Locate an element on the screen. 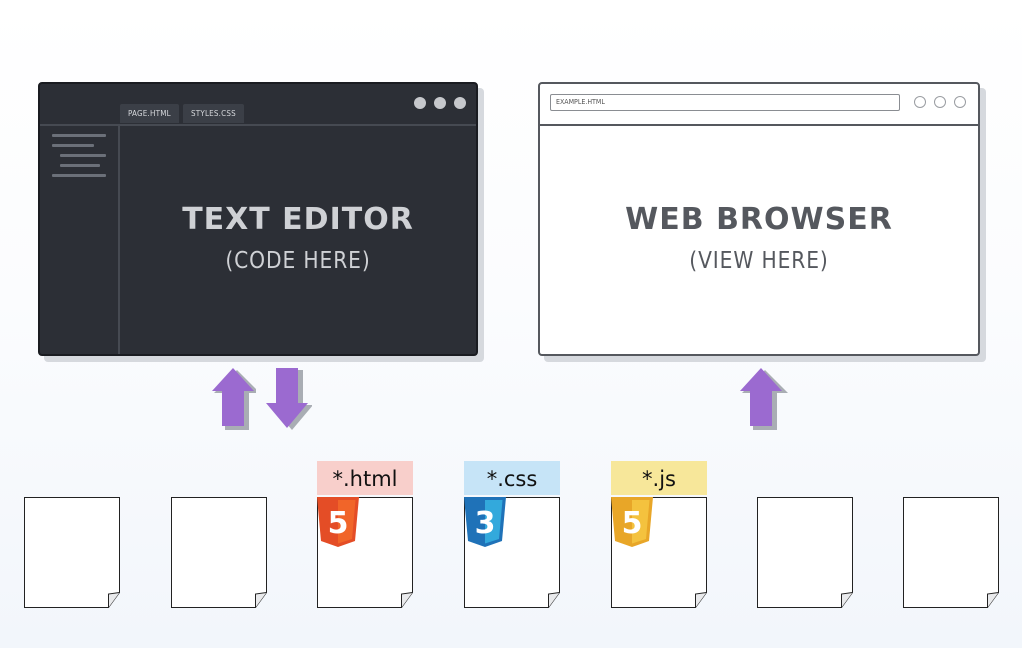  tab-styles-css: STYLES.CSS is located at coordinates (213, 113).